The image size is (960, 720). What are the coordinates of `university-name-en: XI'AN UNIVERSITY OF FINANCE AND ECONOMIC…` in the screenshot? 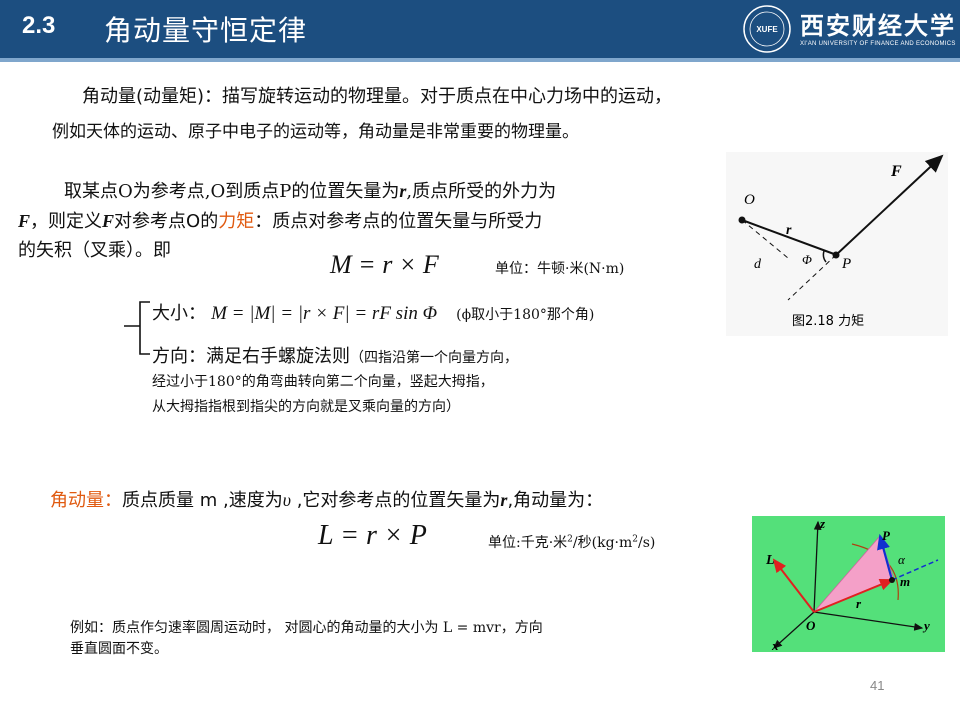 It's located at (878, 44).